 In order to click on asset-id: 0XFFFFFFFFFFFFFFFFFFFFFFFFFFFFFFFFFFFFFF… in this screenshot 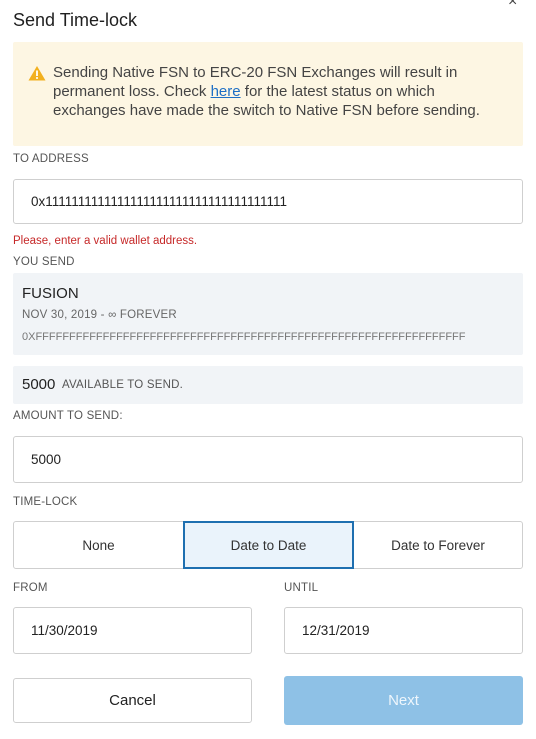, I will do `click(244, 337)`.